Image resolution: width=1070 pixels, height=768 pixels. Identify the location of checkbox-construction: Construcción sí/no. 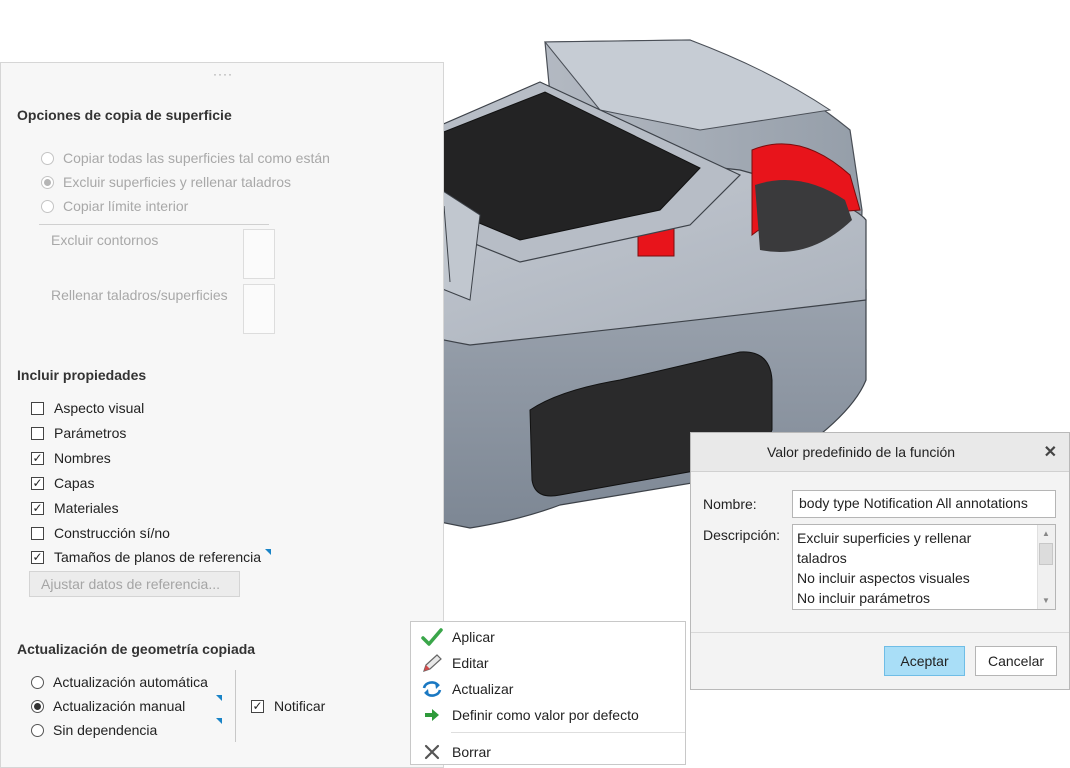
(100, 533).